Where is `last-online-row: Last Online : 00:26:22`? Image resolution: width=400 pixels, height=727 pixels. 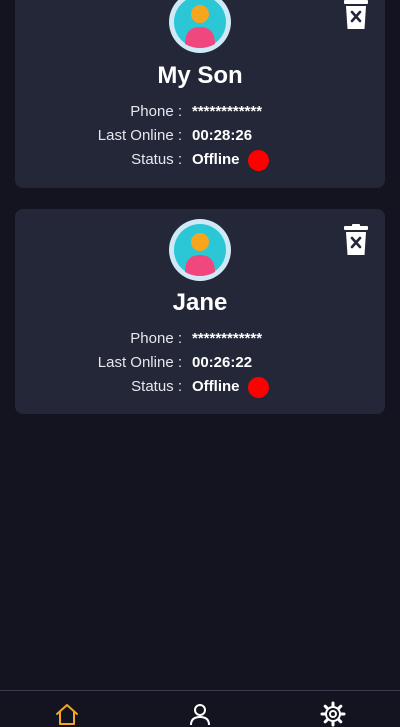
last-online-row: Last Online : 00:26:22 is located at coordinates (200, 364).